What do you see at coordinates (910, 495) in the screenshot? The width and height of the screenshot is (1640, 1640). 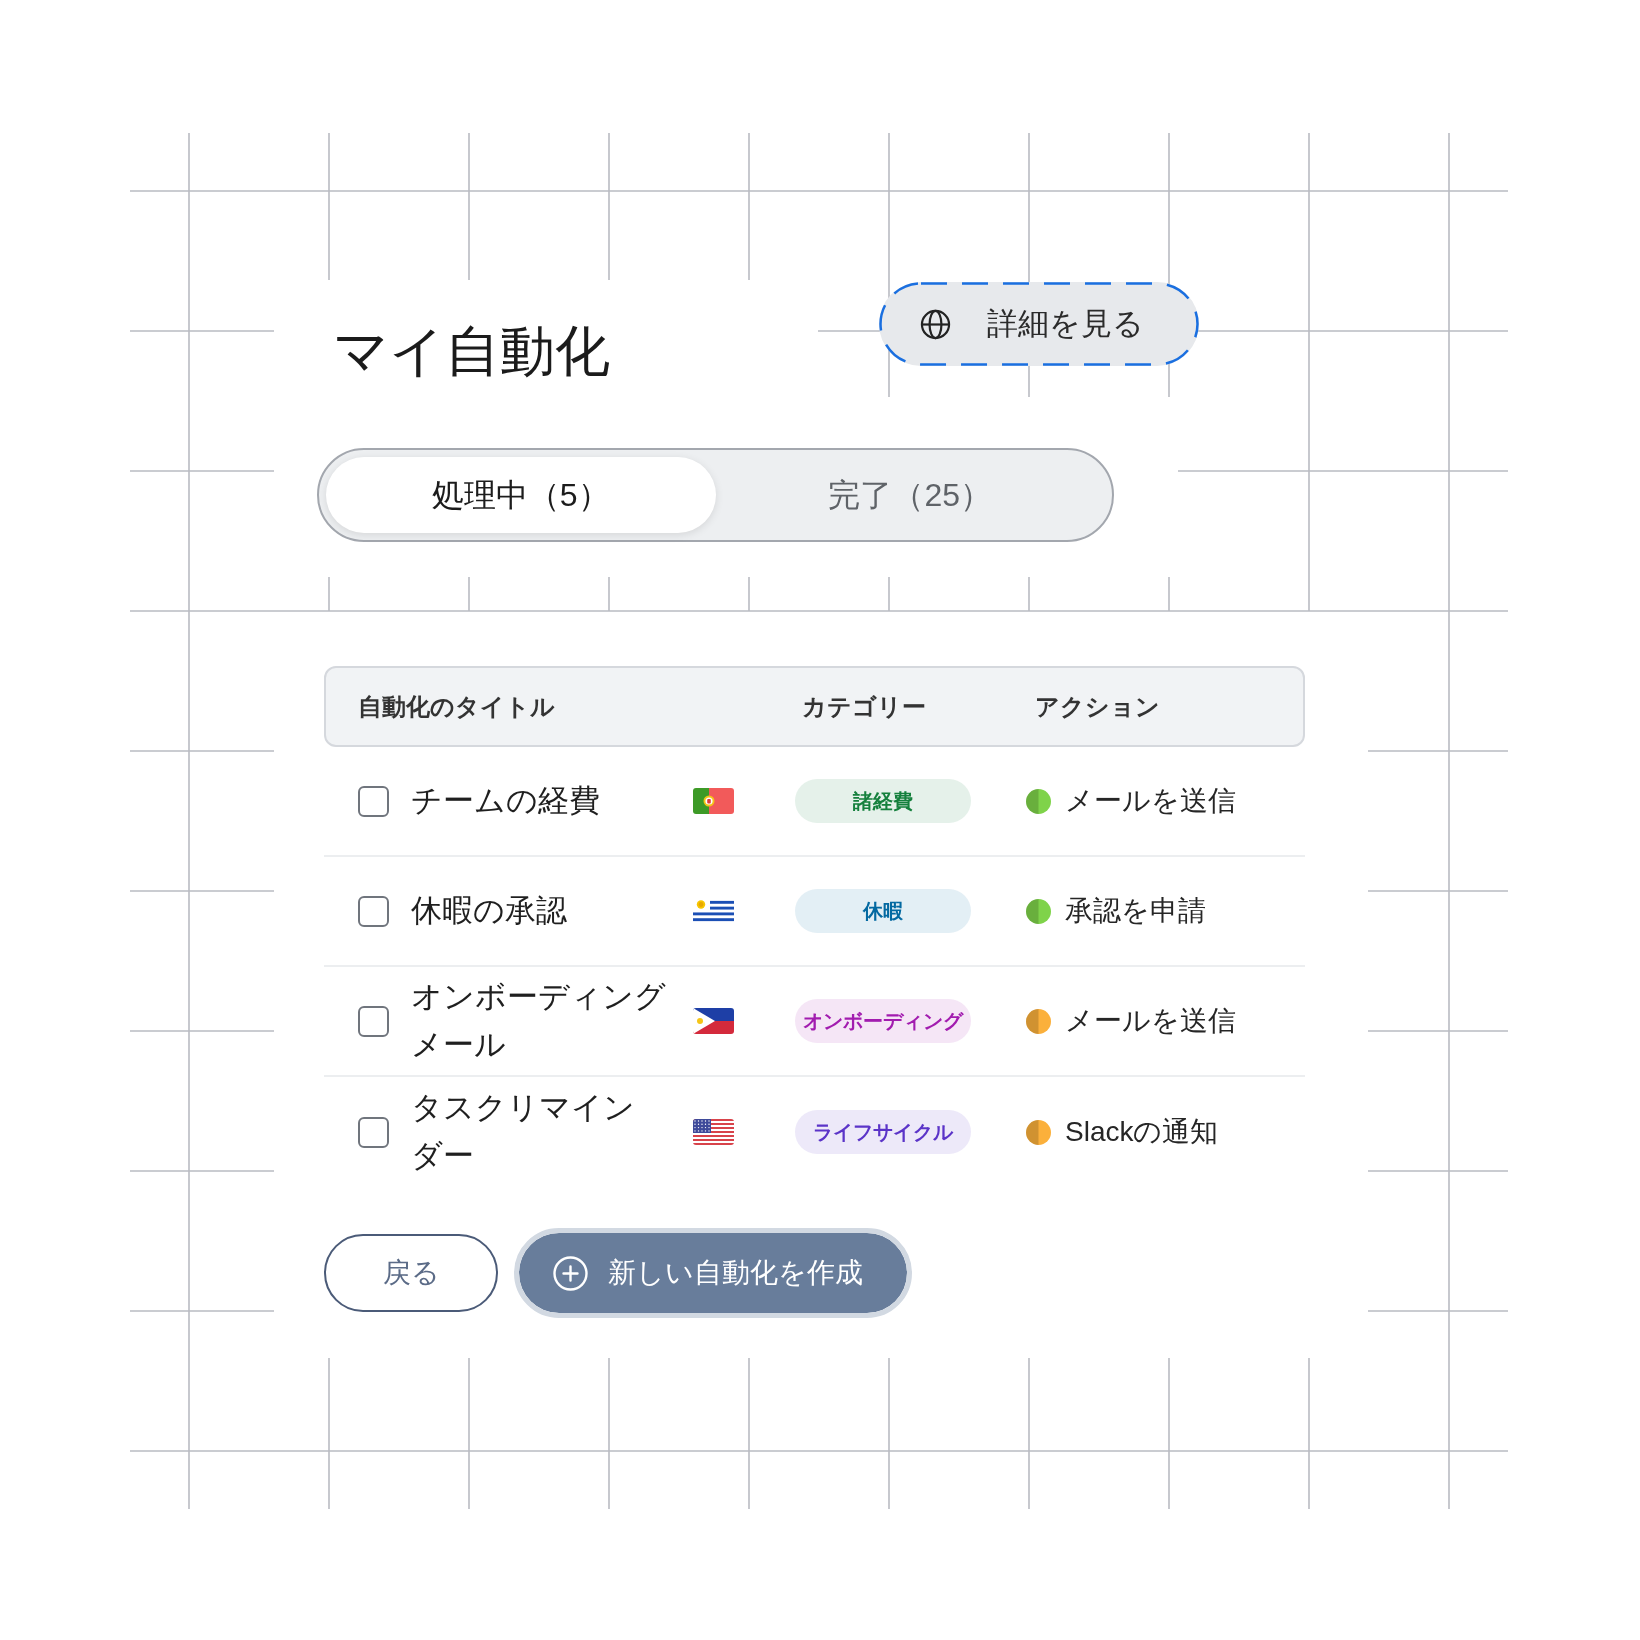 I see `tab: 完了（25）` at bounding box center [910, 495].